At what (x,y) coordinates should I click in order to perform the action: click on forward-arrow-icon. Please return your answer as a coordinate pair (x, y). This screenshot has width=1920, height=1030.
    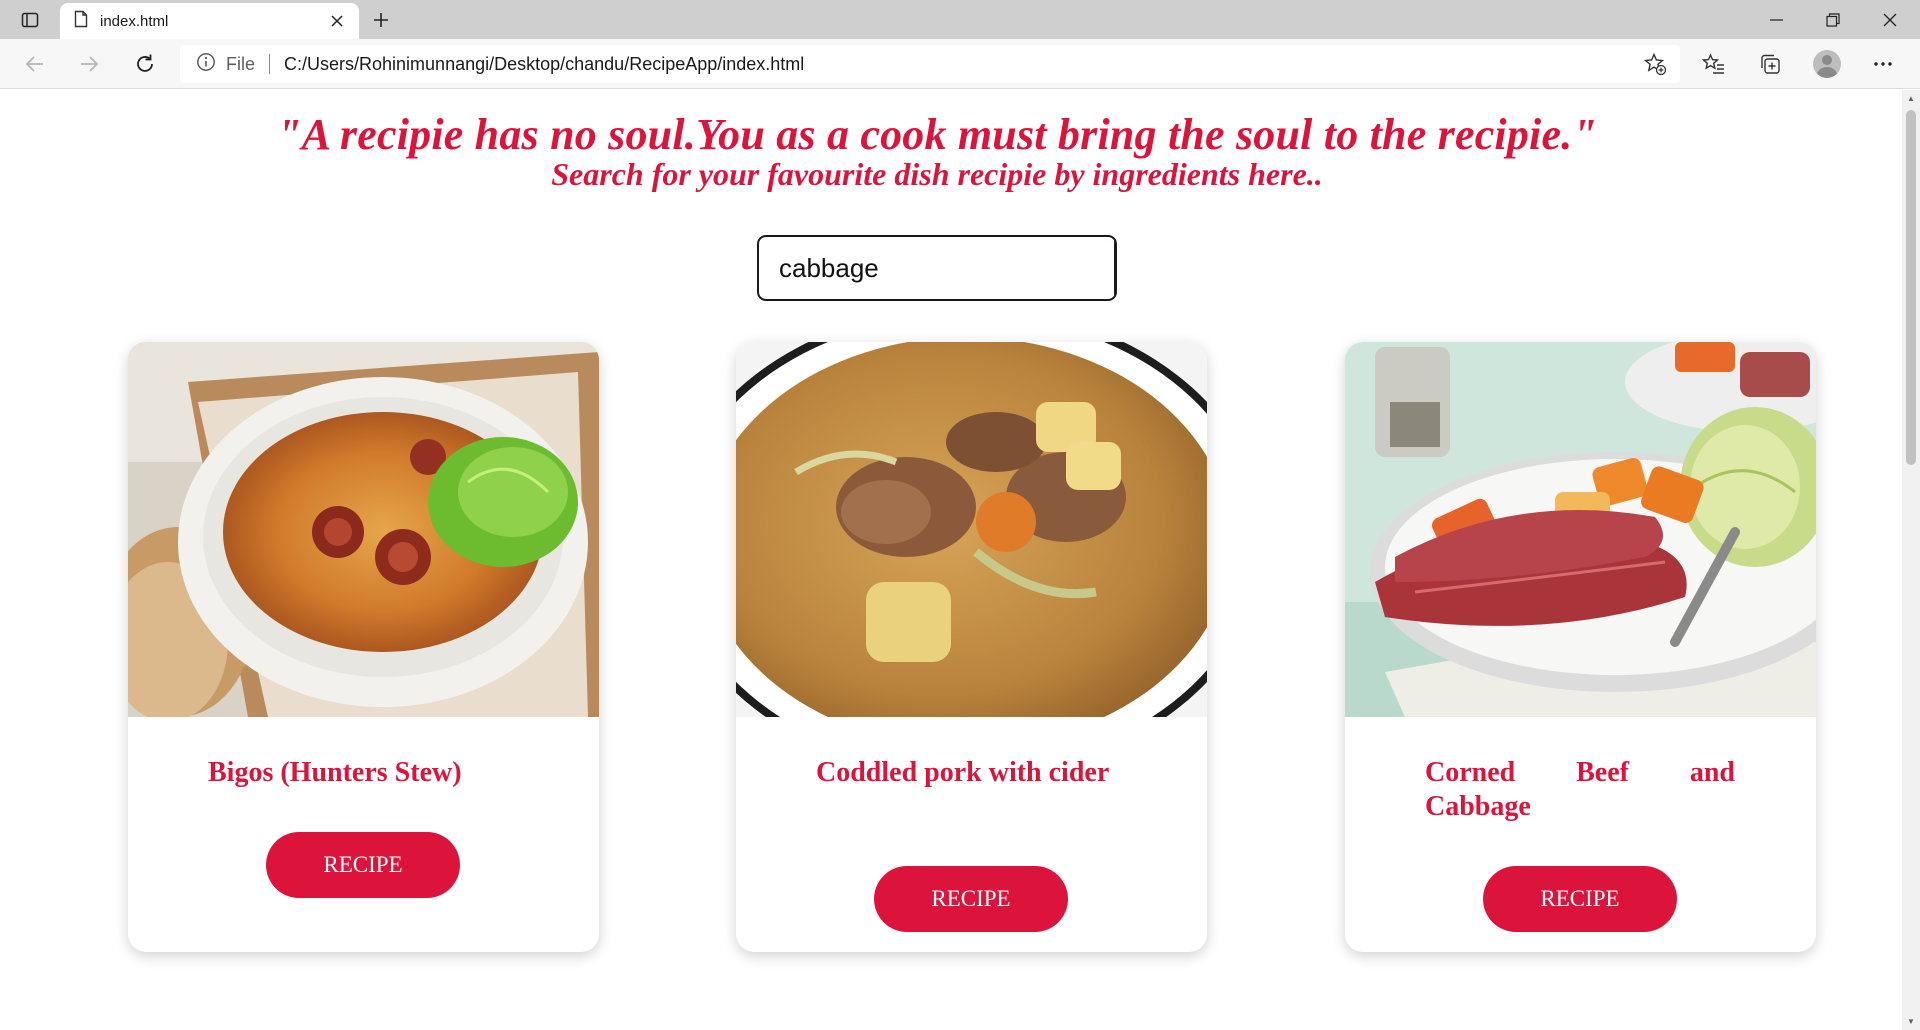
    Looking at the image, I should click on (89, 64).